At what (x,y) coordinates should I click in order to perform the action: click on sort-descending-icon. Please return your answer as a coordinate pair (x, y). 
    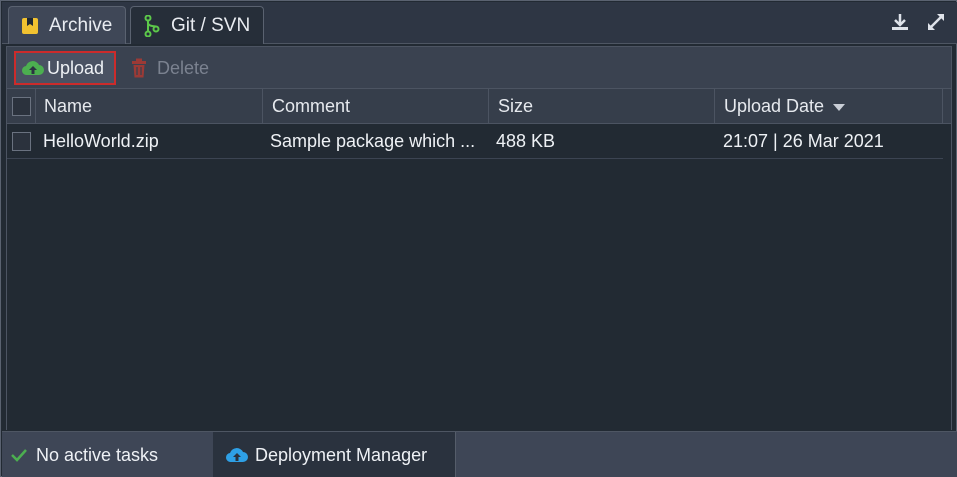
    Looking at the image, I should click on (839, 107).